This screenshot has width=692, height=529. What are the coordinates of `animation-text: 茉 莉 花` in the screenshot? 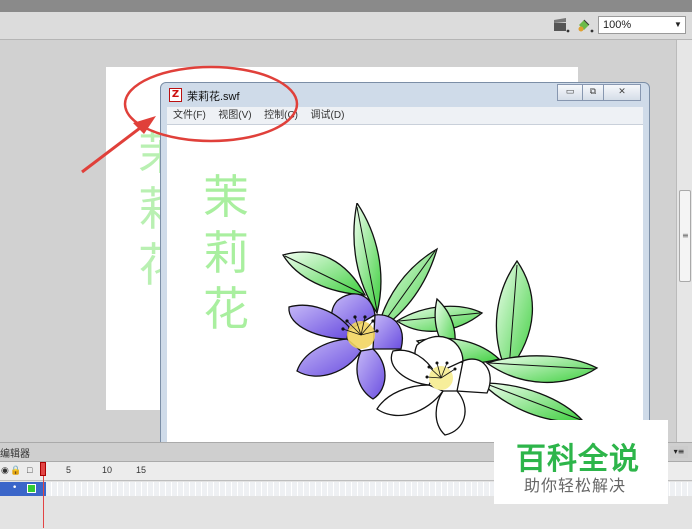 It's located at (228, 253).